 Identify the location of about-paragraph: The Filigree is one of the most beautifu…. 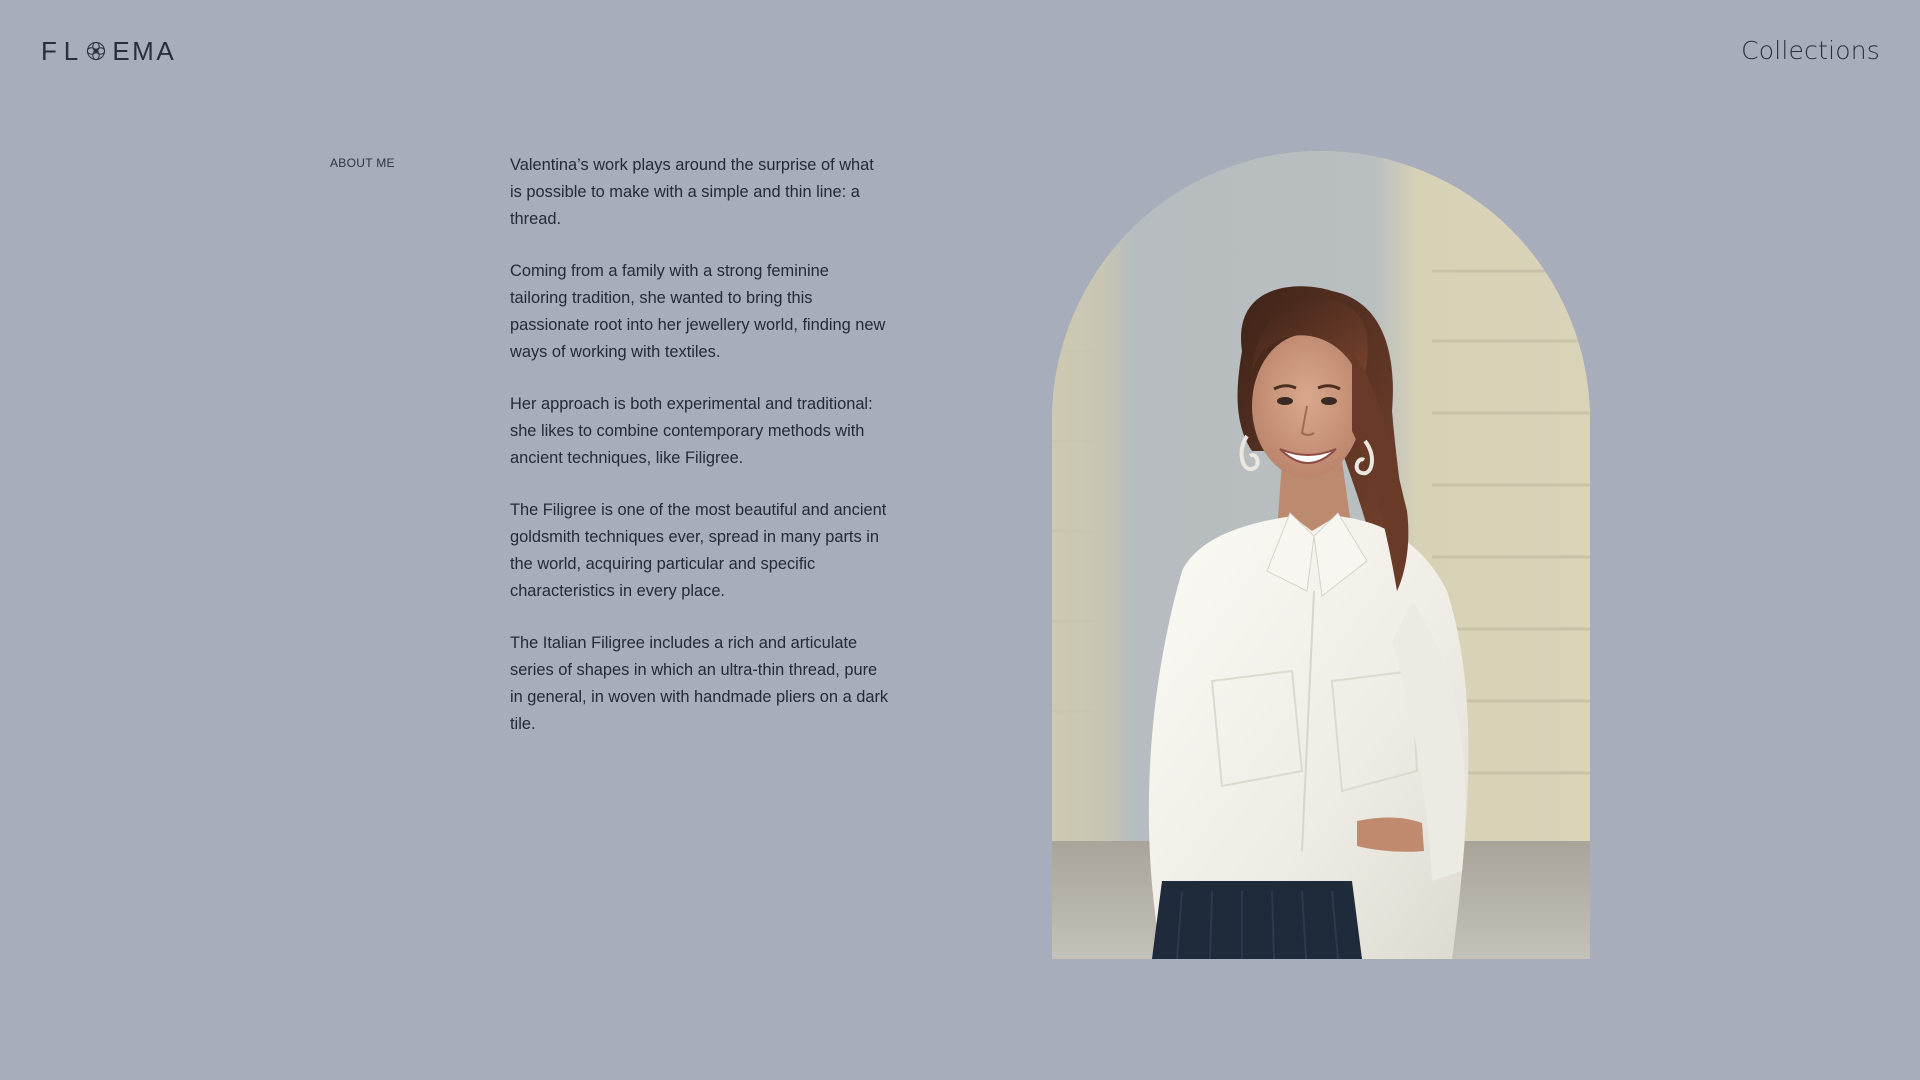
(698, 550).